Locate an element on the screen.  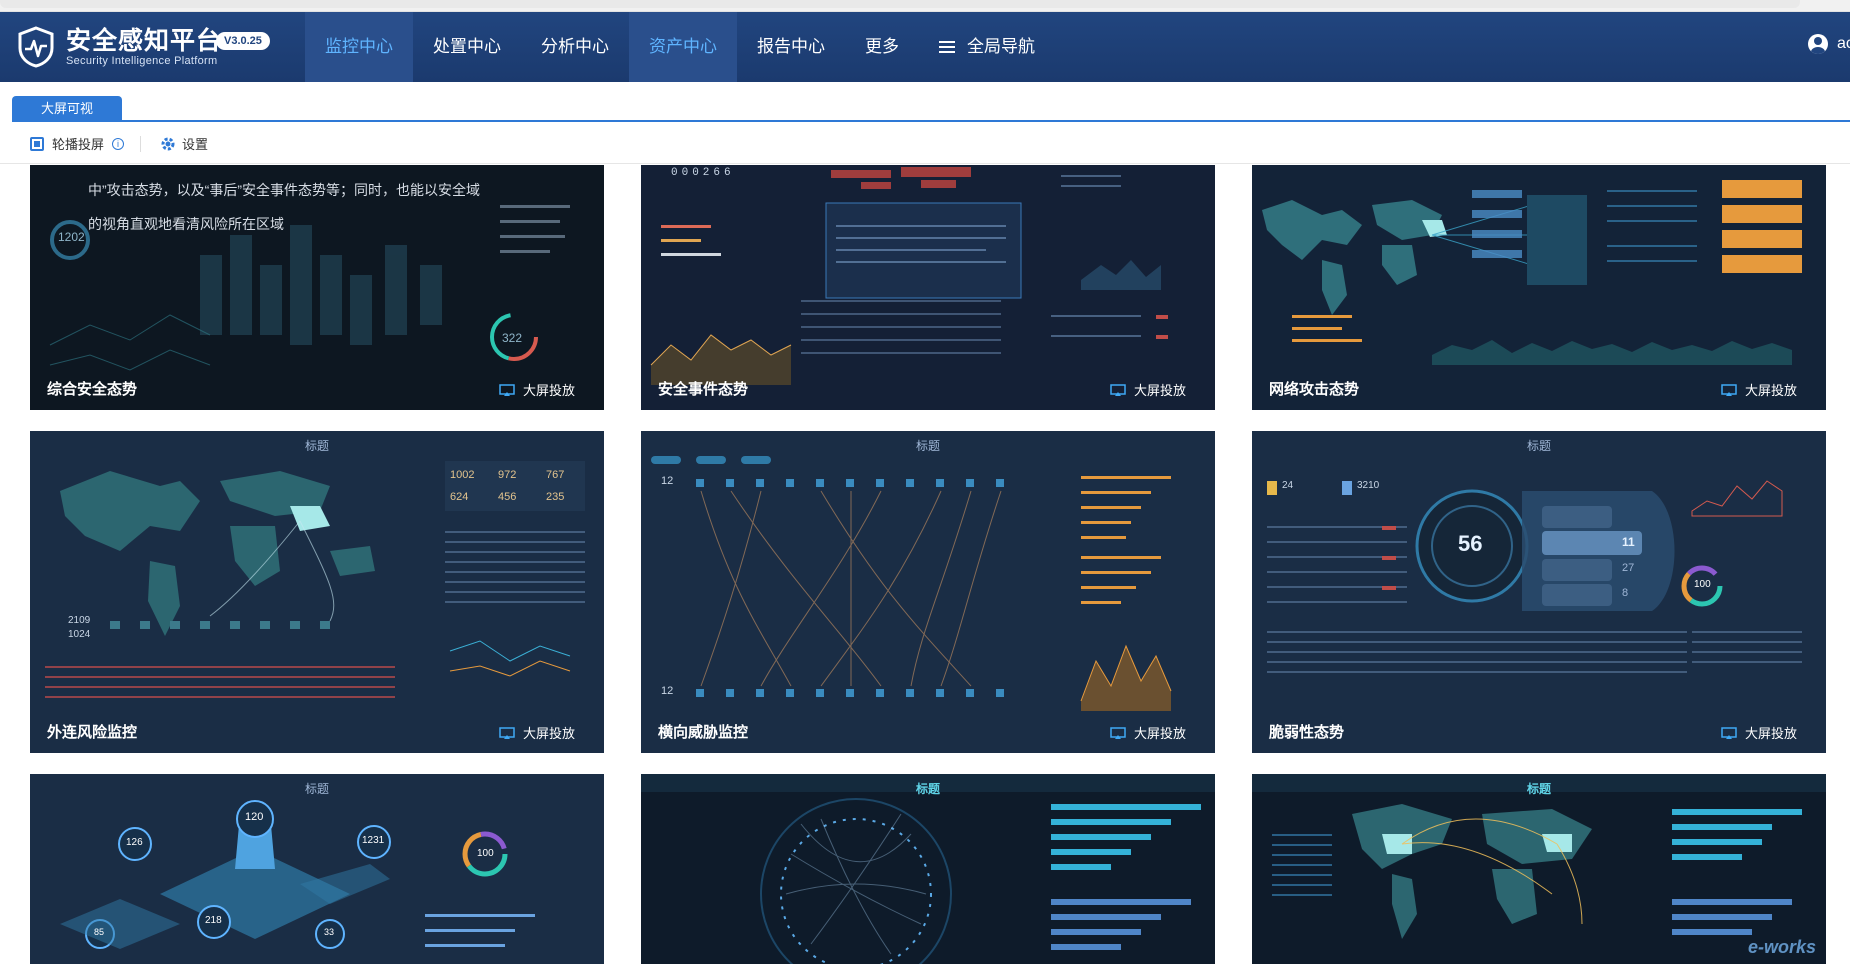
app-title: 安全感知平台 is located at coordinates (144, 40).